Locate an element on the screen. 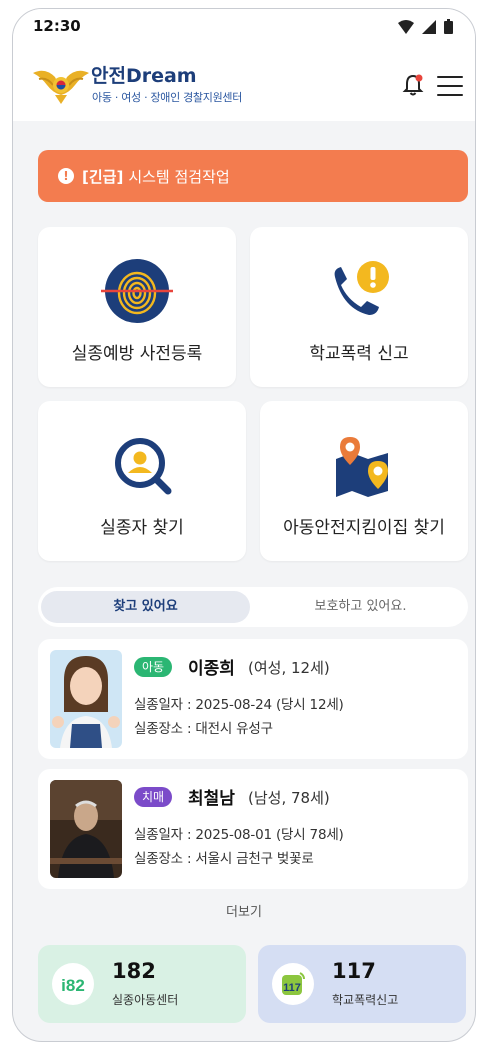 The height and width of the screenshot is (1047, 486). hotline-number: 182 is located at coordinates (134, 971).